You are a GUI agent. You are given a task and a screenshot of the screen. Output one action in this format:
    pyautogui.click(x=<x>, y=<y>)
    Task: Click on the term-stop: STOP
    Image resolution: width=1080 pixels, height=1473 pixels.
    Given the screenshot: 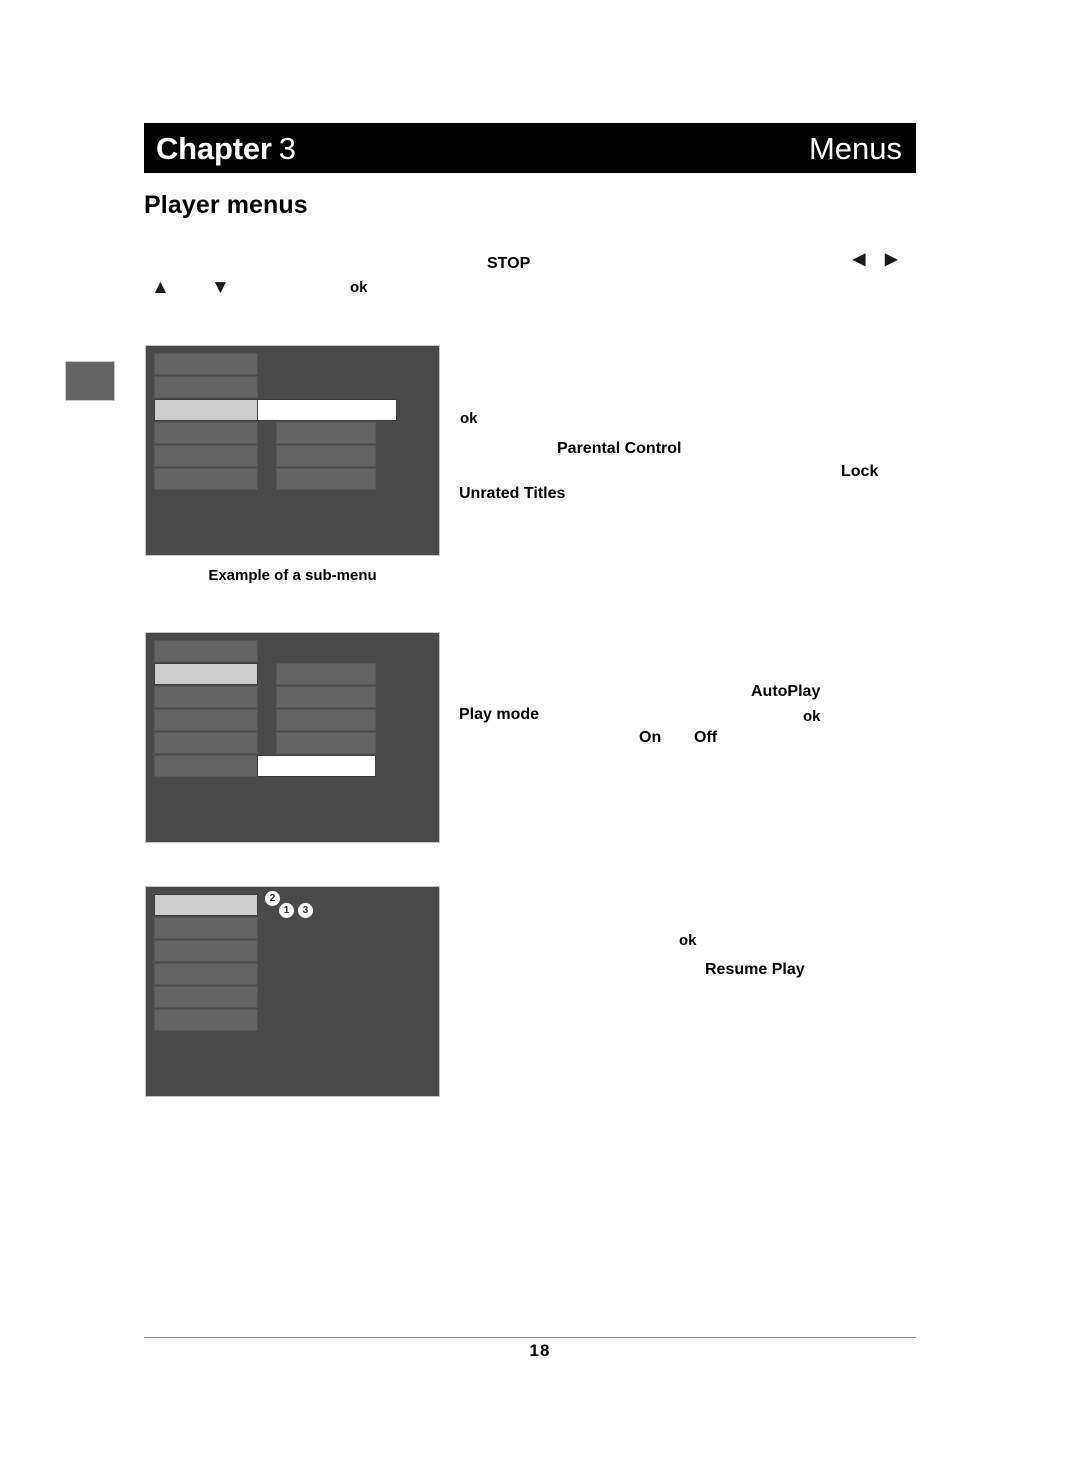 What is the action you would take?
    pyautogui.click(x=509, y=263)
    